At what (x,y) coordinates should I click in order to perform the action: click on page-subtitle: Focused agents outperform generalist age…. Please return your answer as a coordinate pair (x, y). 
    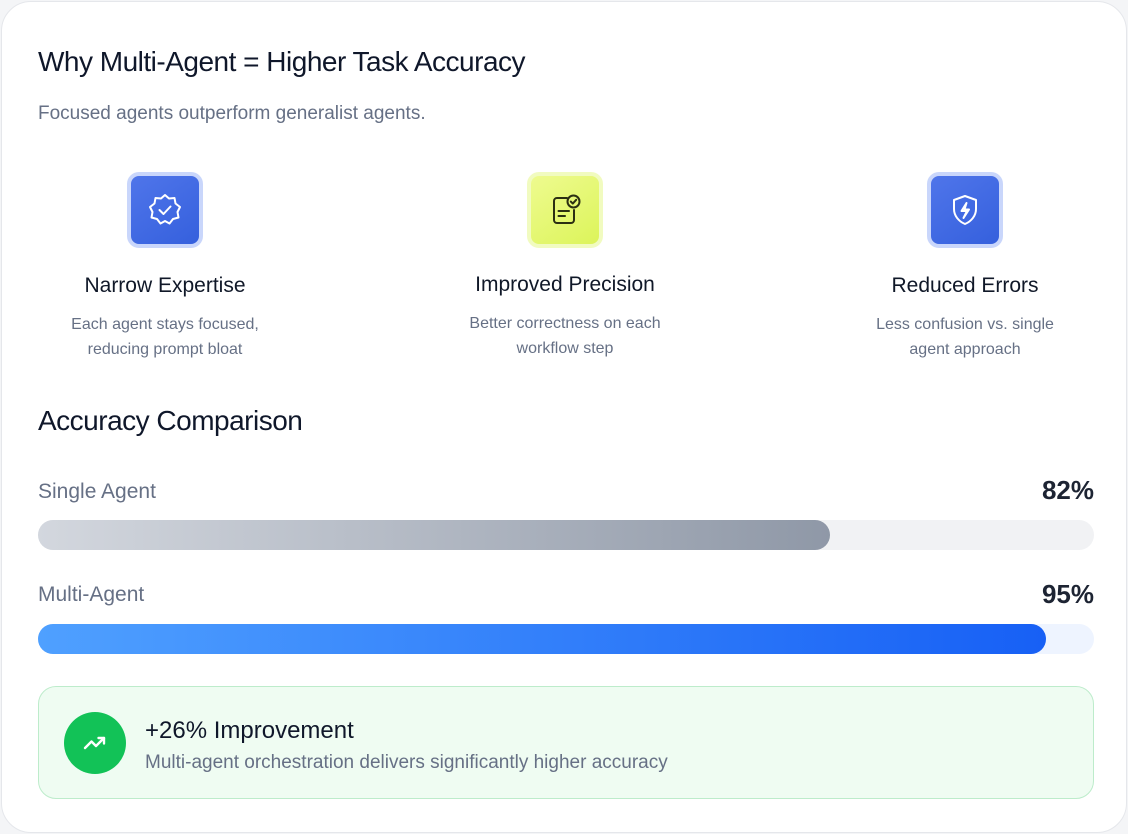
    Looking at the image, I should click on (232, 113).